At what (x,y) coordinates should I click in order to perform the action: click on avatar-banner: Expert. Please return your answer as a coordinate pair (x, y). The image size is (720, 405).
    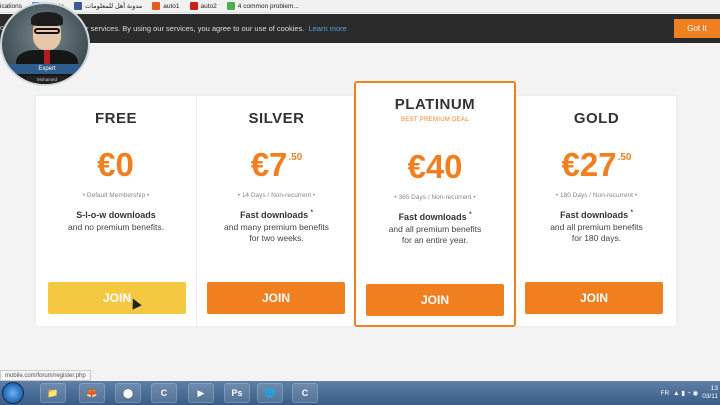
    Looking at the image, I should click on (47, 69).